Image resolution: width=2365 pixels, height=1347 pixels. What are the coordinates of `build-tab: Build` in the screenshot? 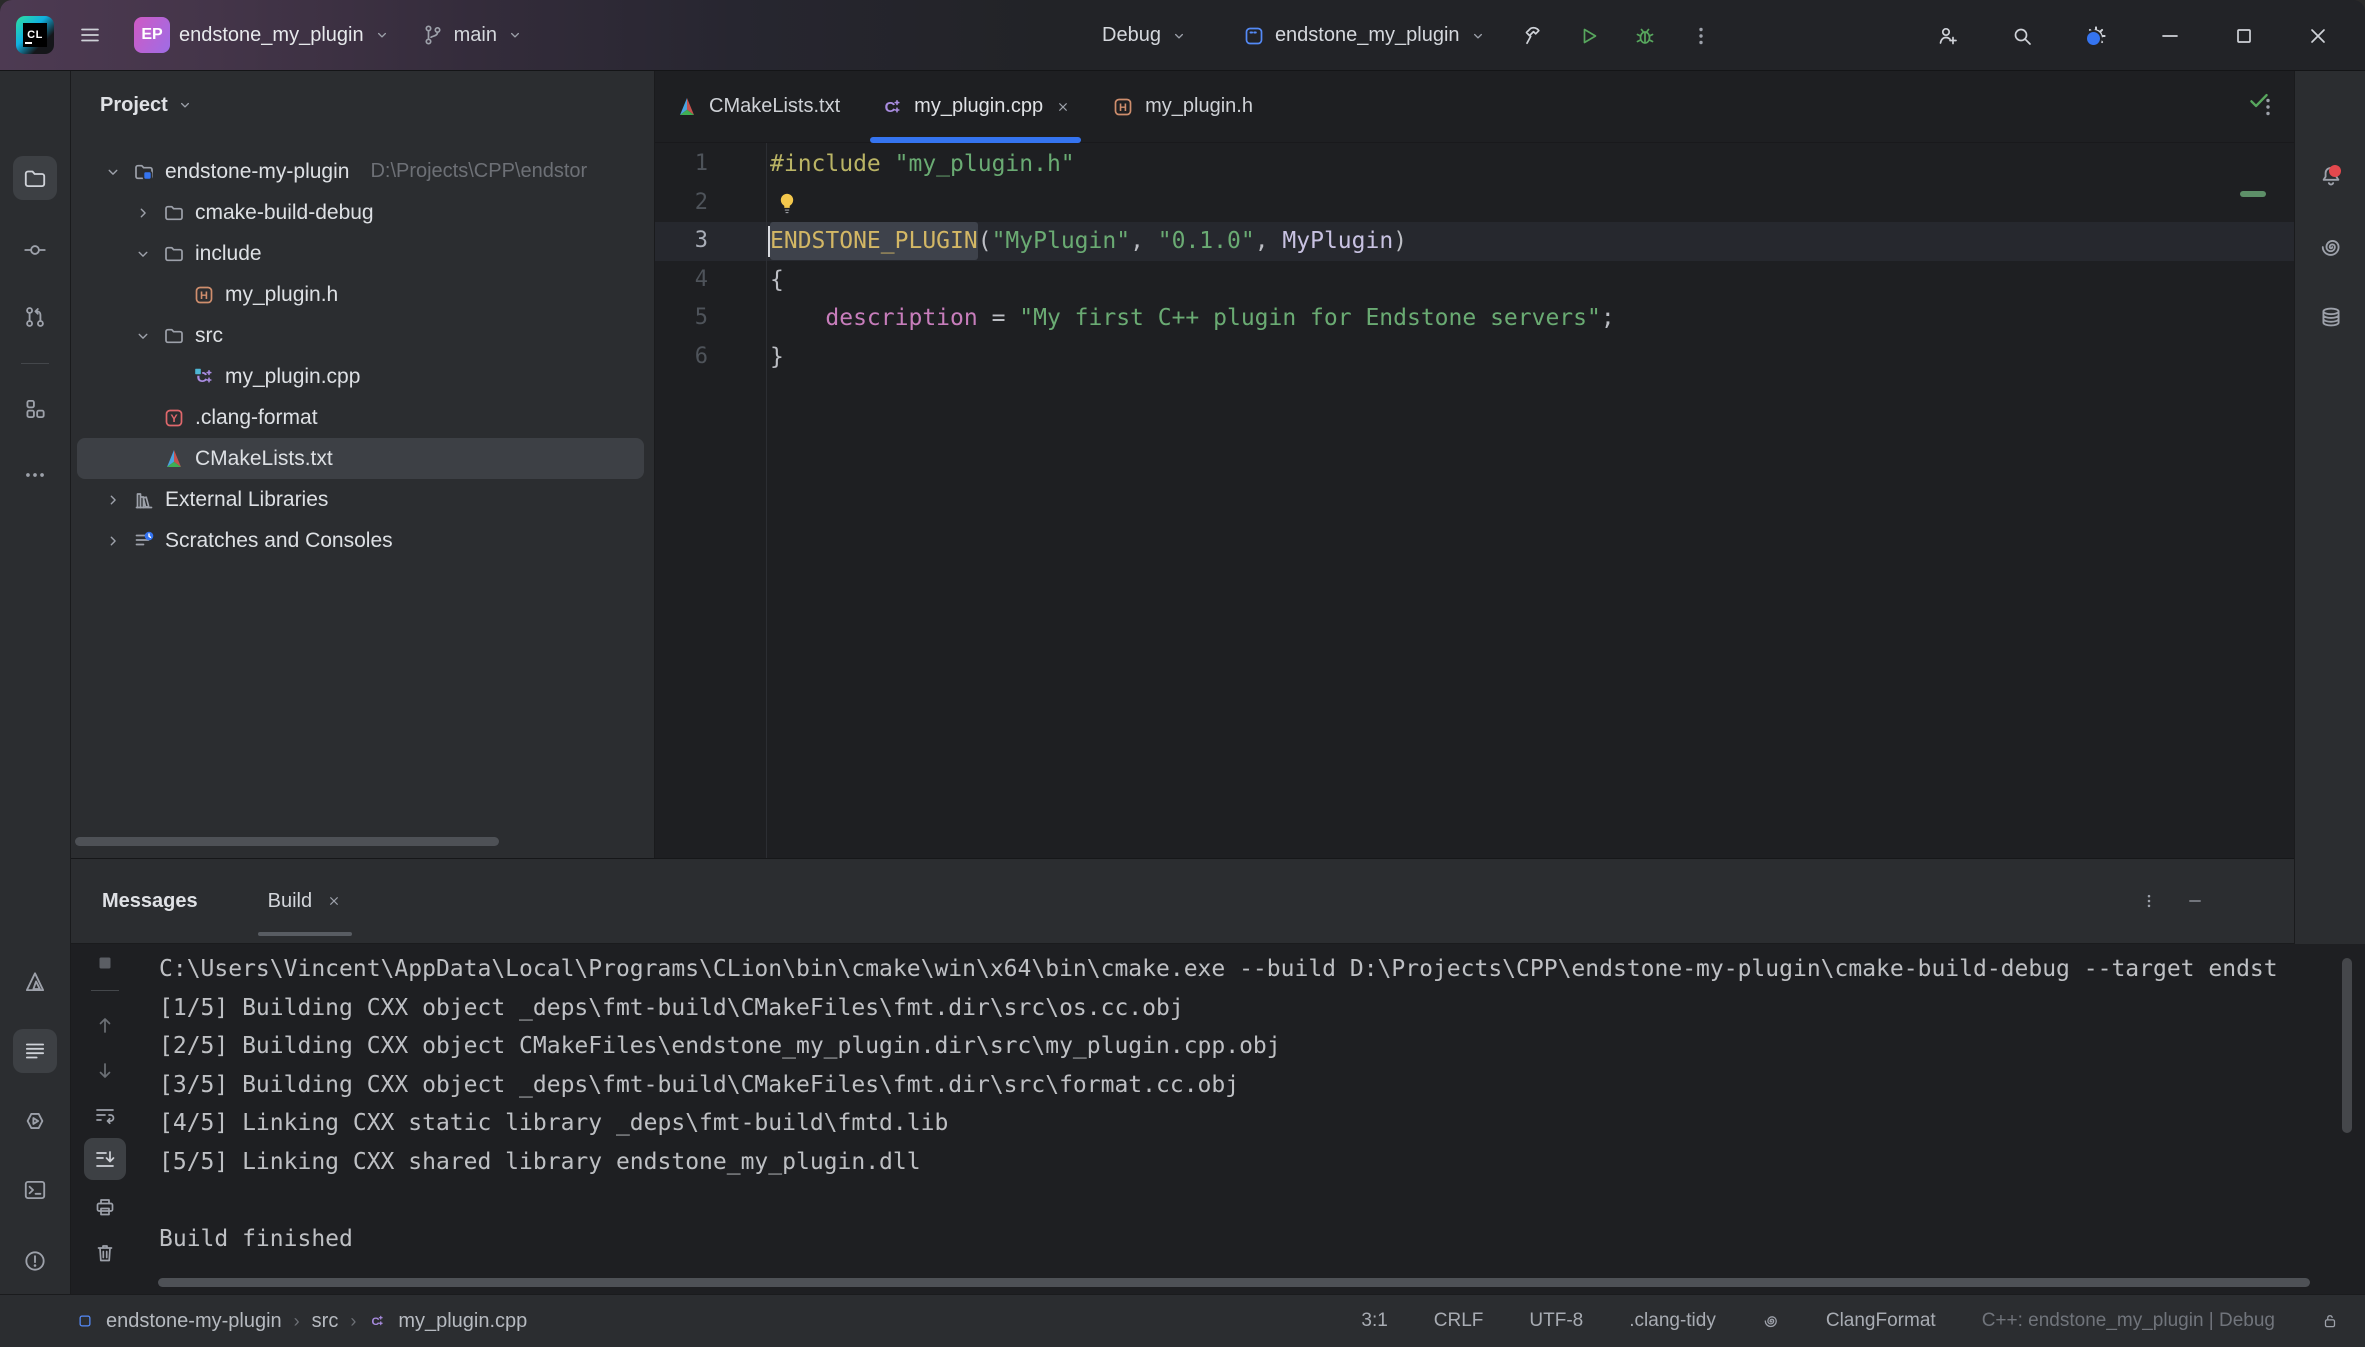 It's located at (305, 901).